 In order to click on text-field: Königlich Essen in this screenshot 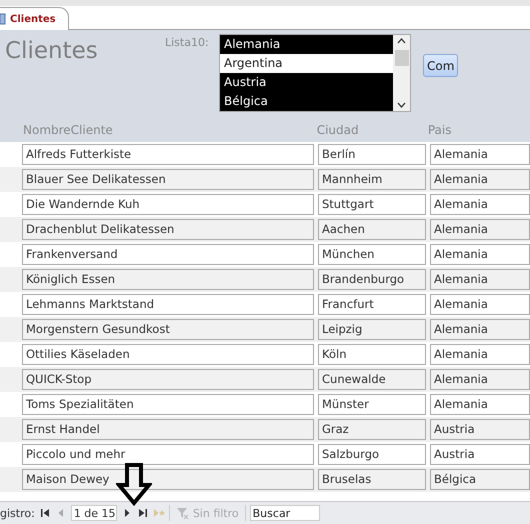, I will do `click(168, 279)`.